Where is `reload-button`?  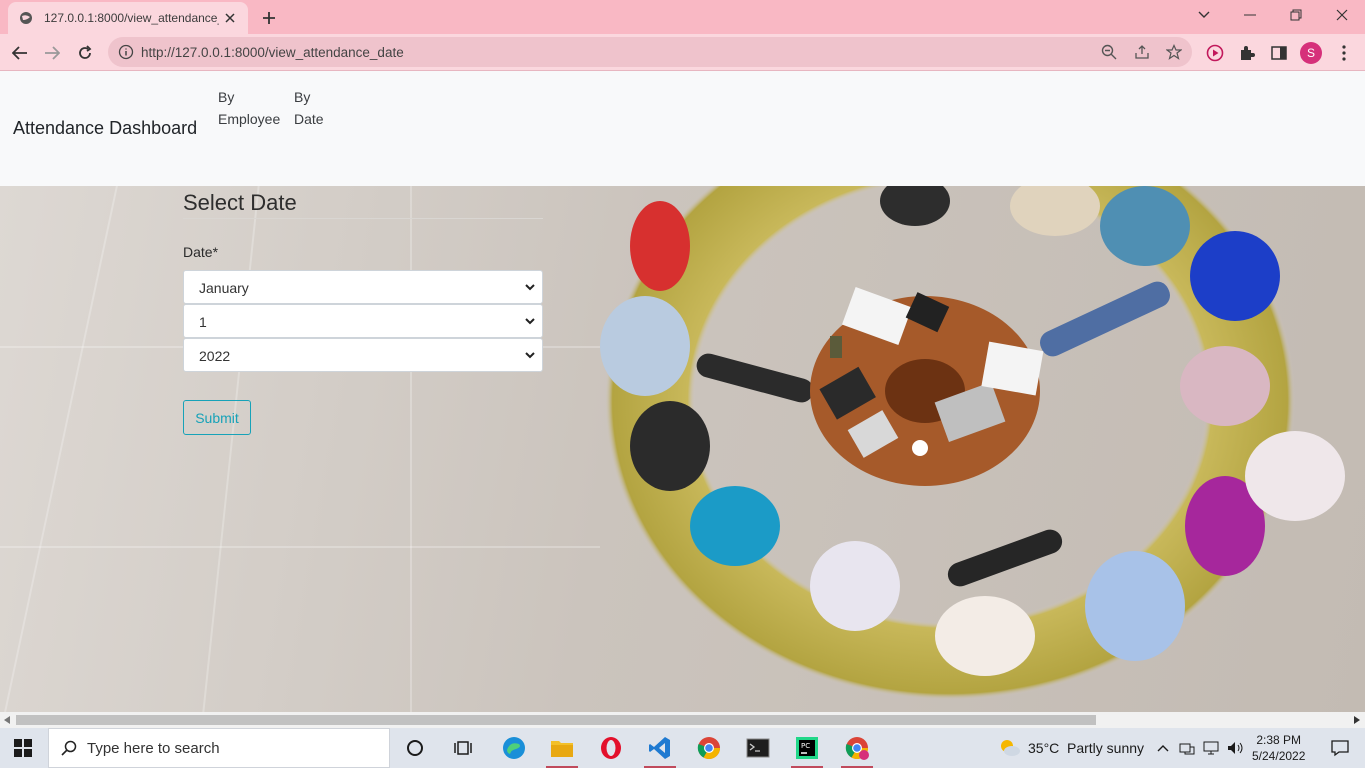 reload-button is located at coordinates (85, 53).